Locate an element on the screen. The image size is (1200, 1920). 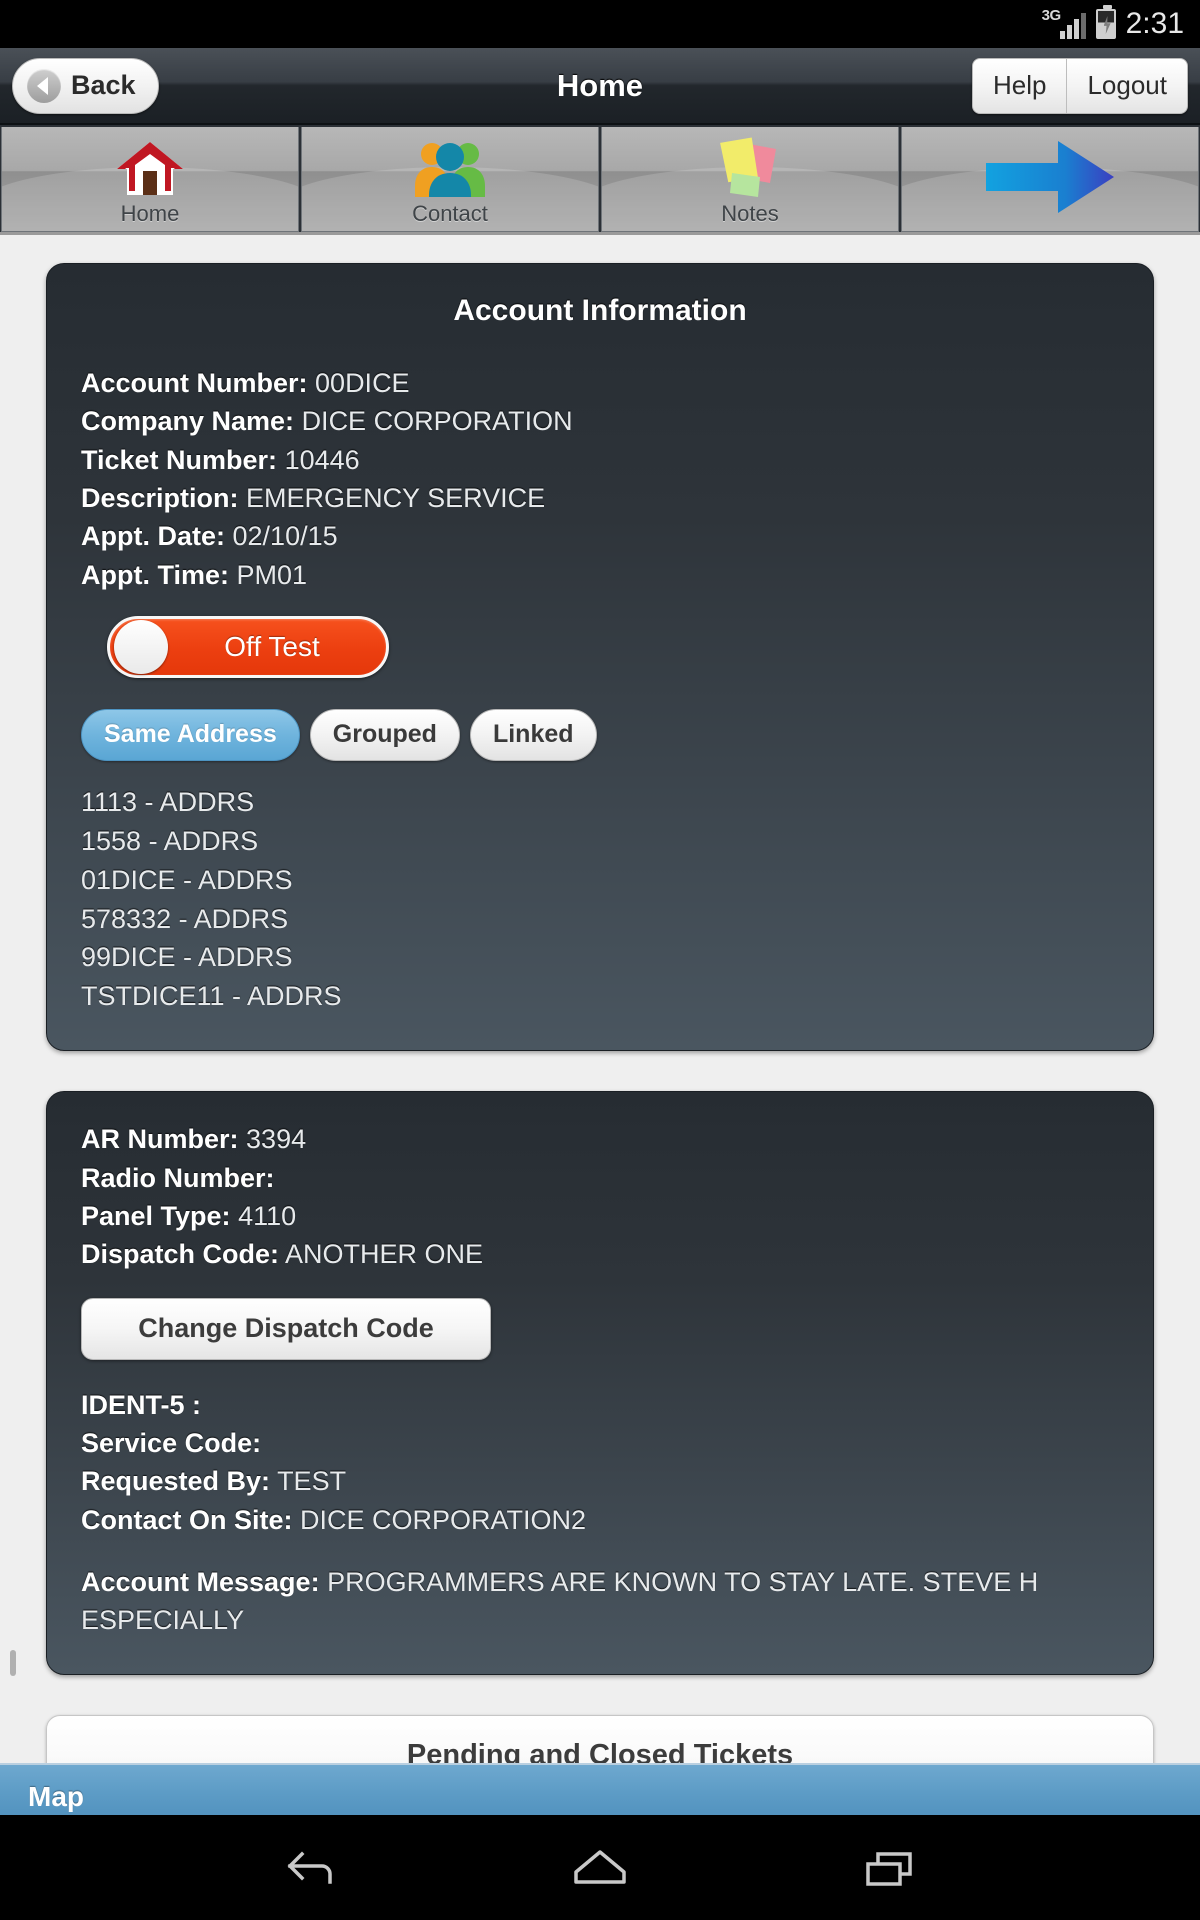
help-button: Help is located at coordinates (1019, 86).